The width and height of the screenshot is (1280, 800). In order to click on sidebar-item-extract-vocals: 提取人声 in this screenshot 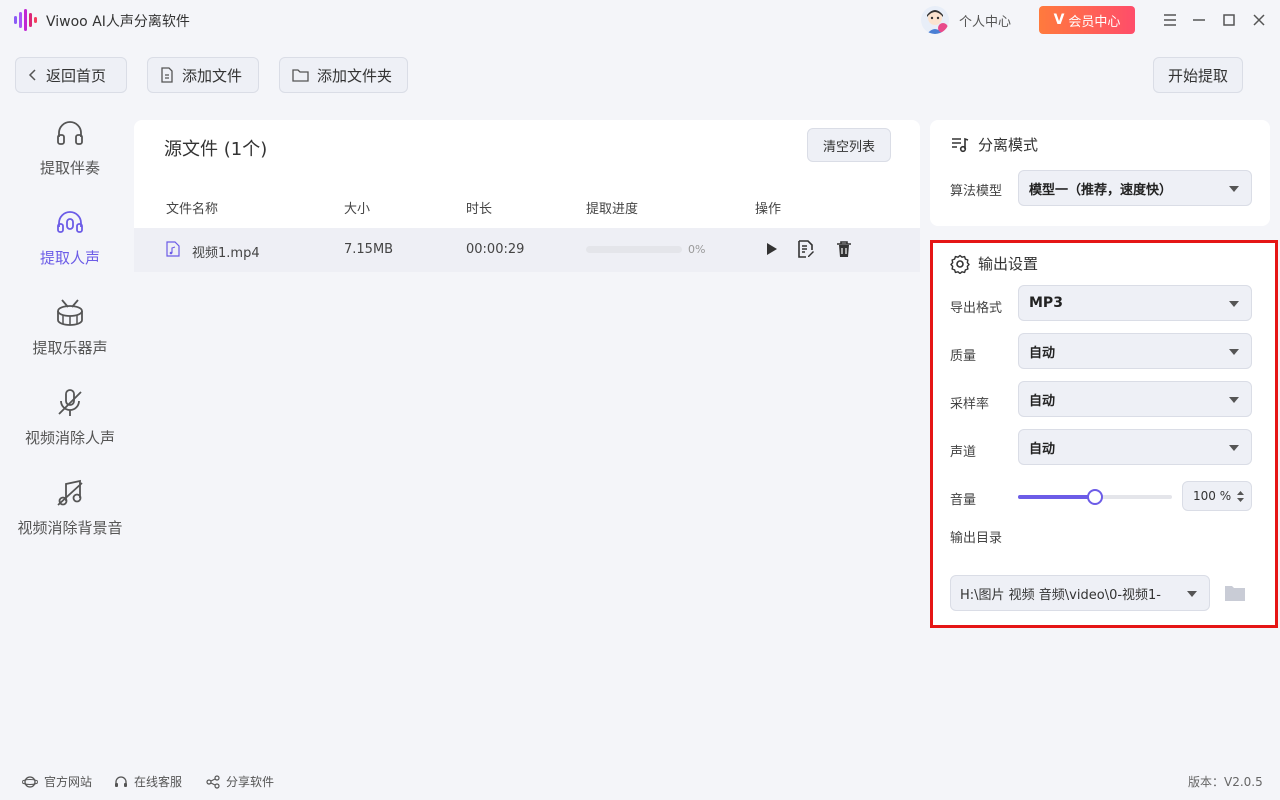, I will do `click(70, 237)`.